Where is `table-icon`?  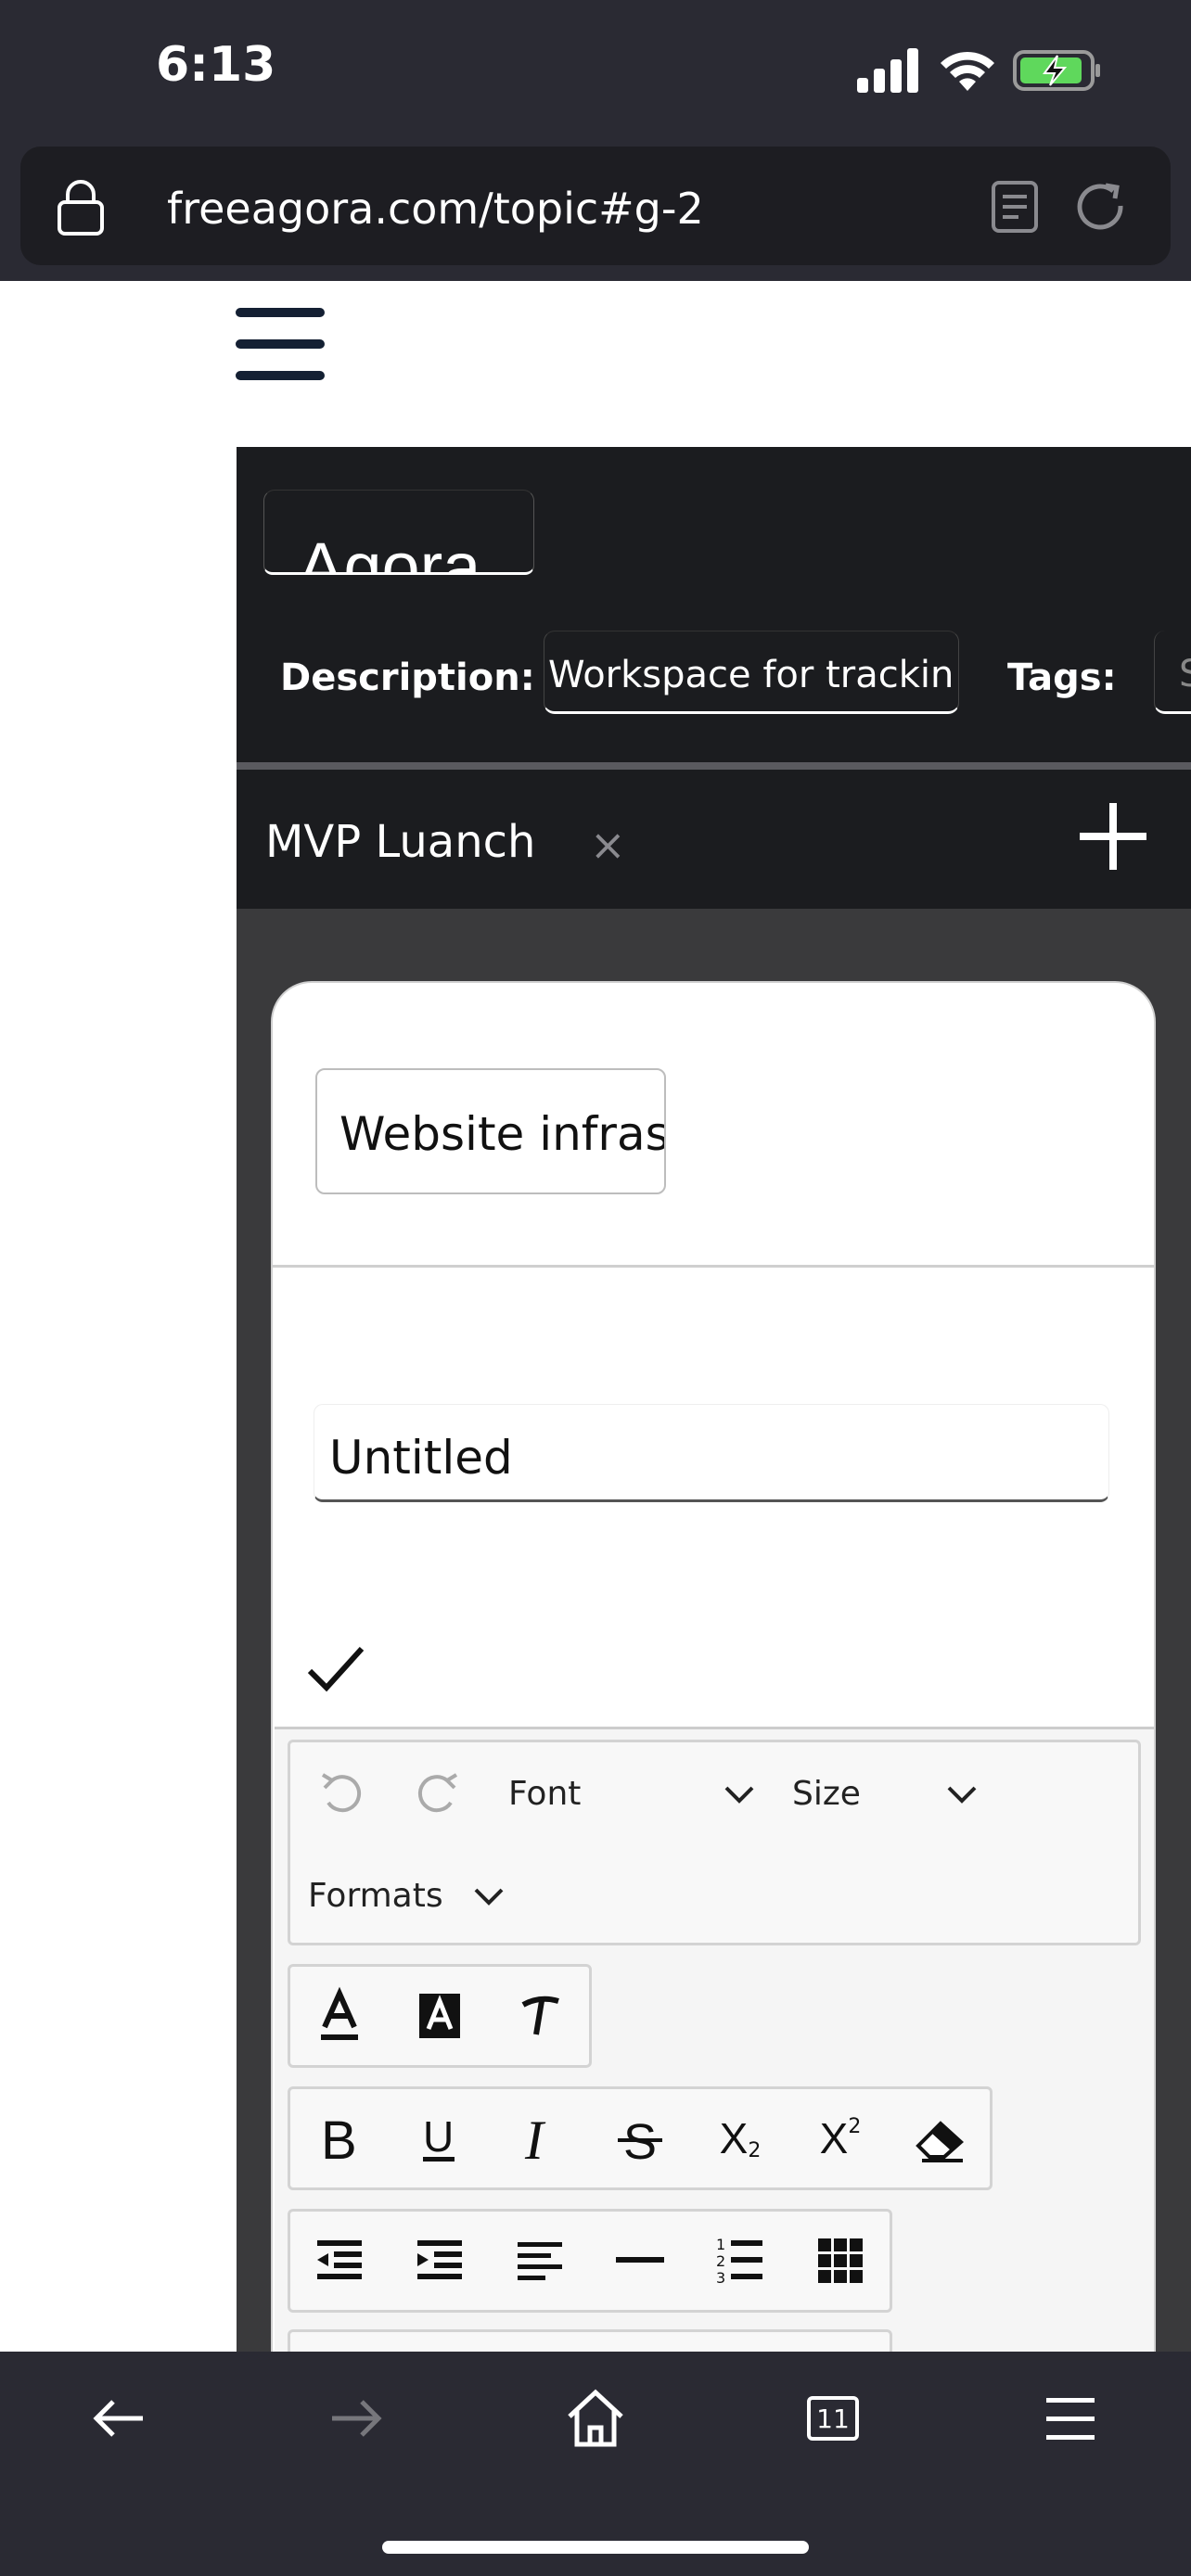 table-icon is located at coordinates (840, 2260).